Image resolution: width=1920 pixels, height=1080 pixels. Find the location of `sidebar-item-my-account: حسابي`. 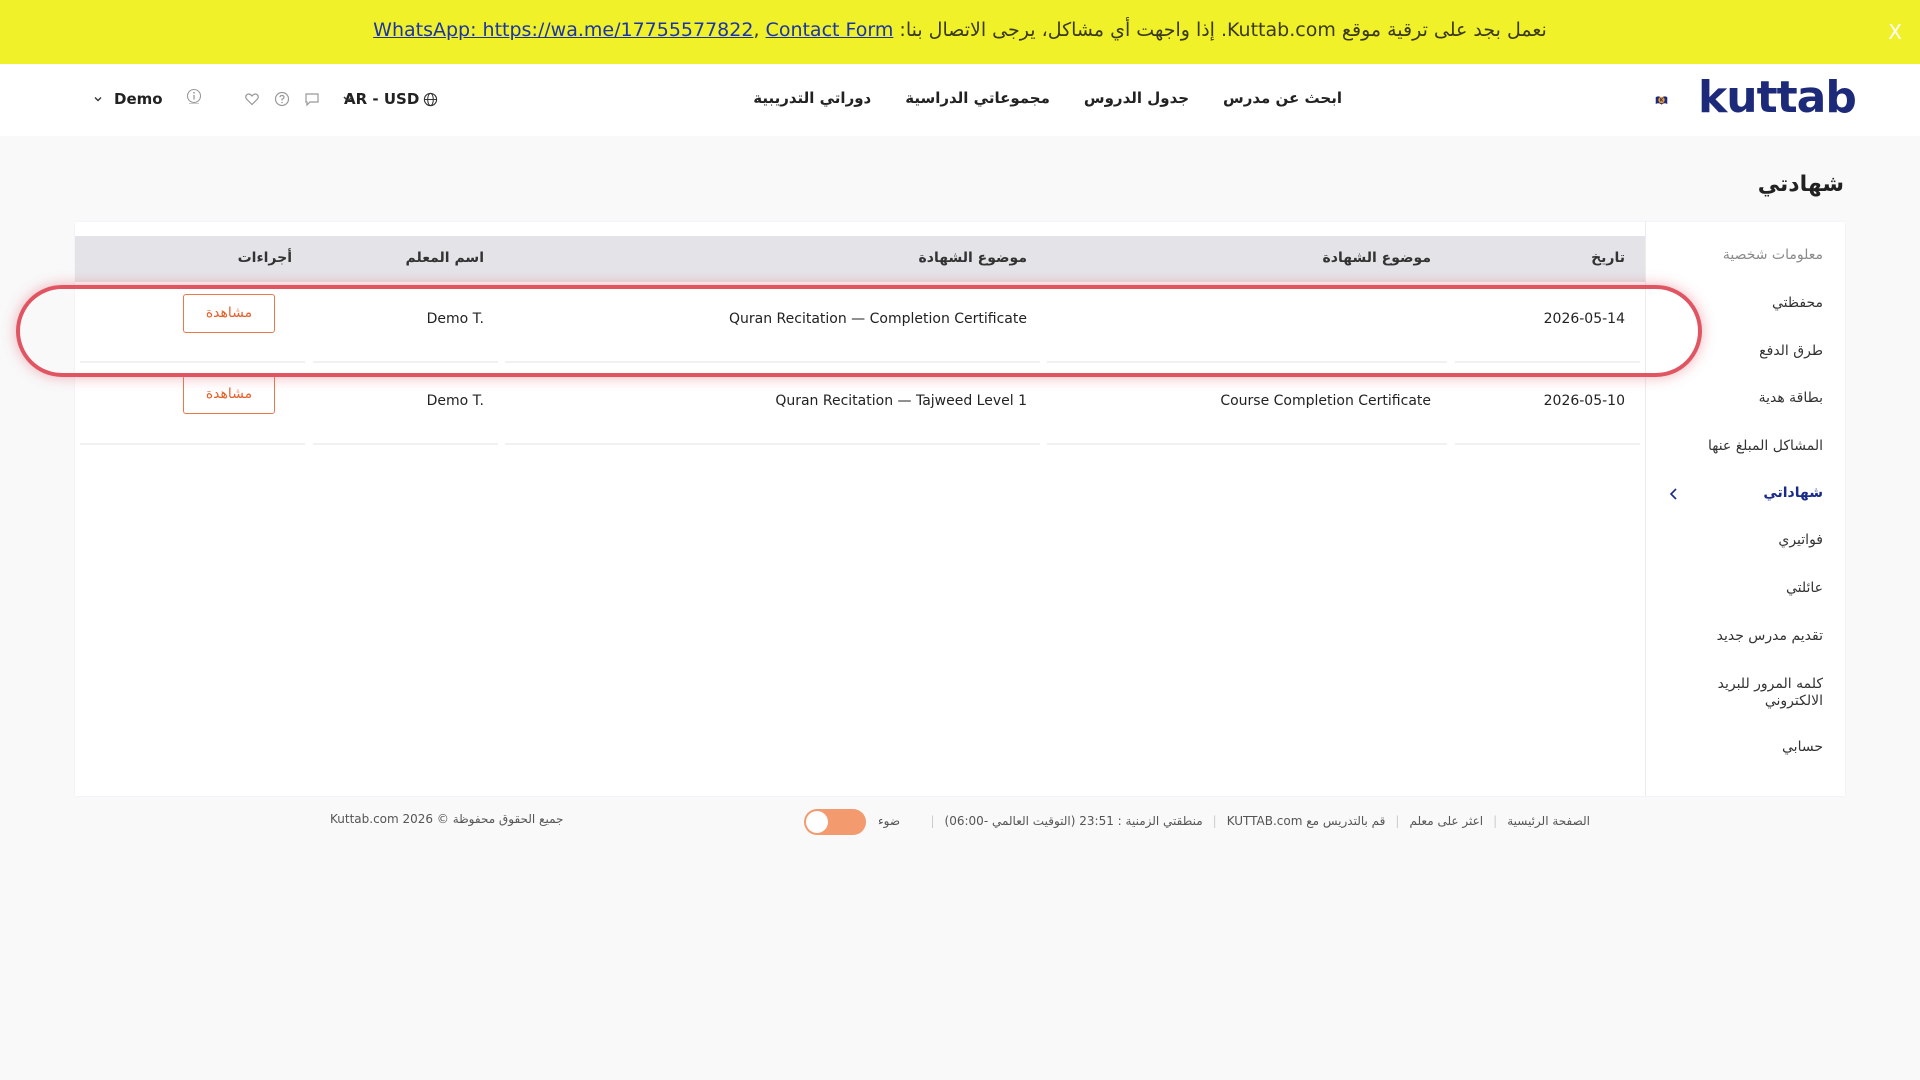

sidebar-item-my-account: حسابي is located at coordinates (1758, 747).